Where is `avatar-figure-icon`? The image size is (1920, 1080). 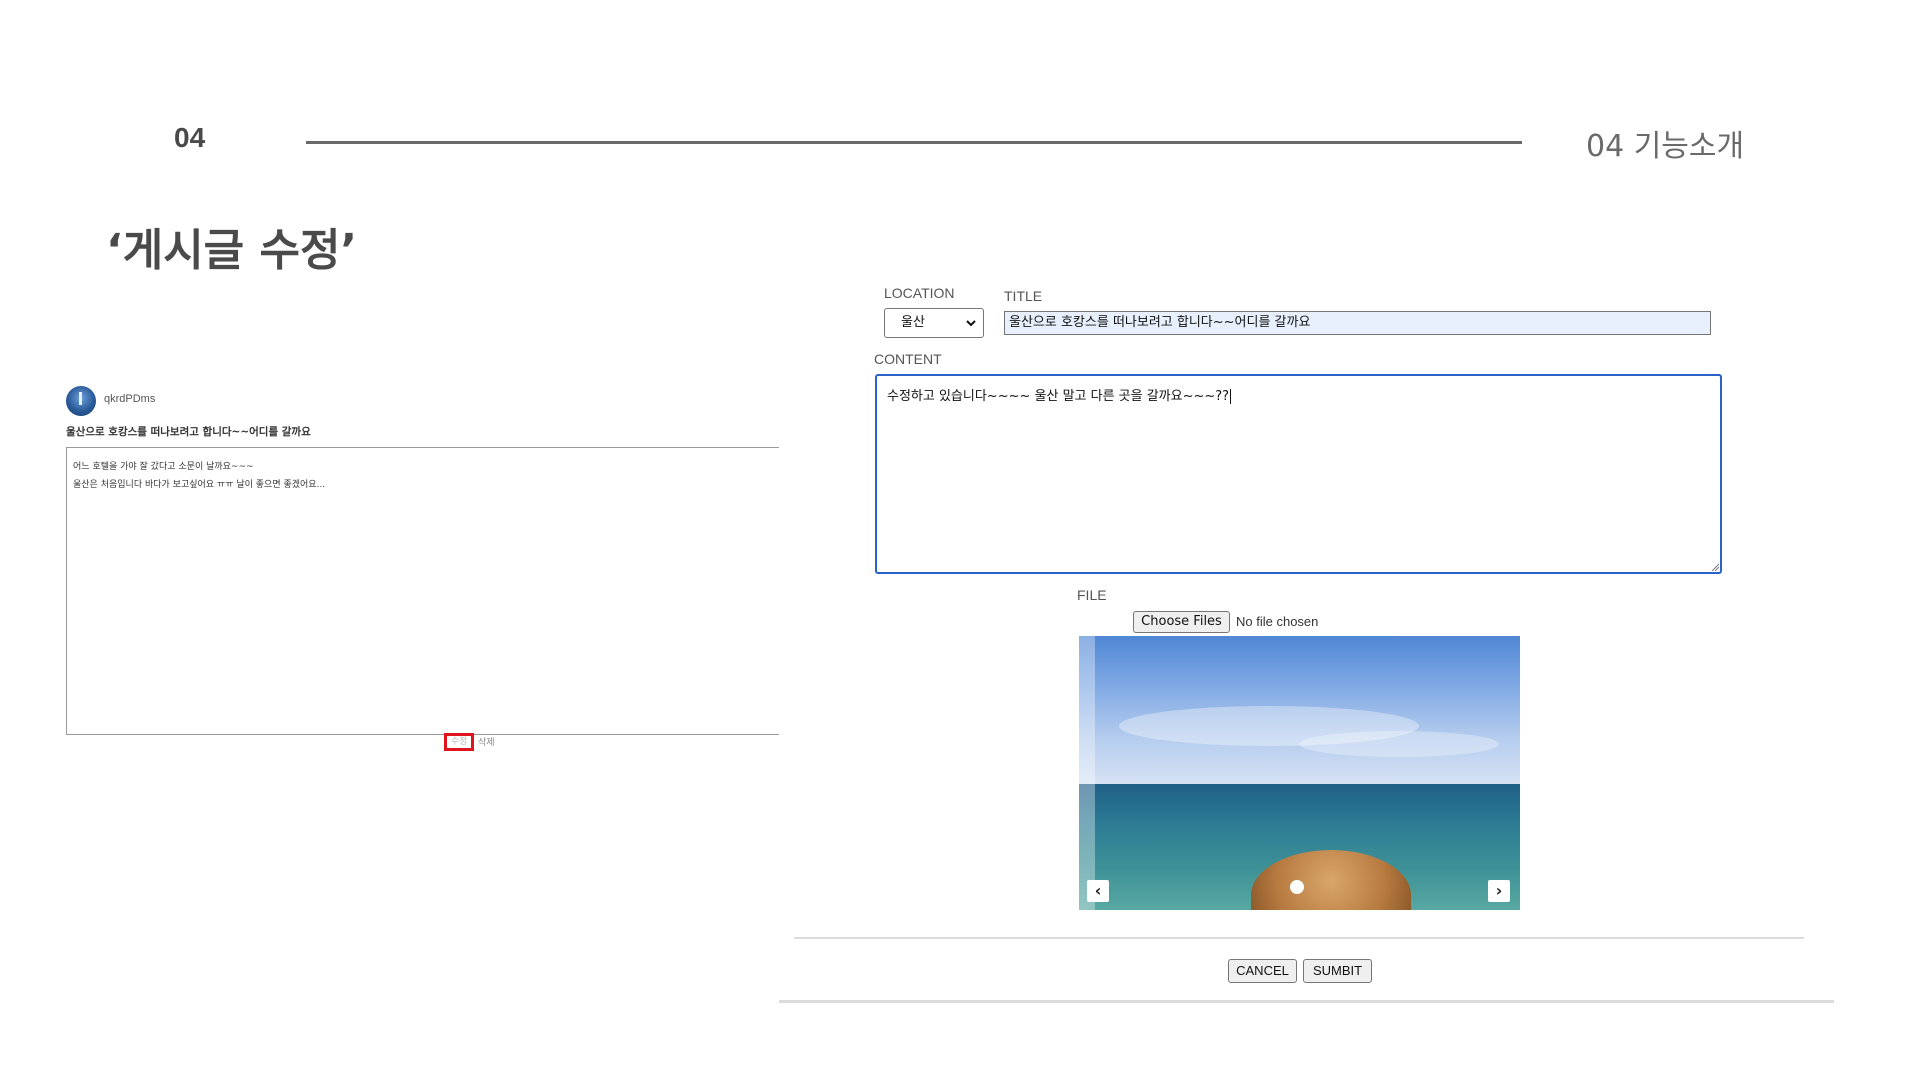
avatar-figure-icon is located at coordinates (80, 398).